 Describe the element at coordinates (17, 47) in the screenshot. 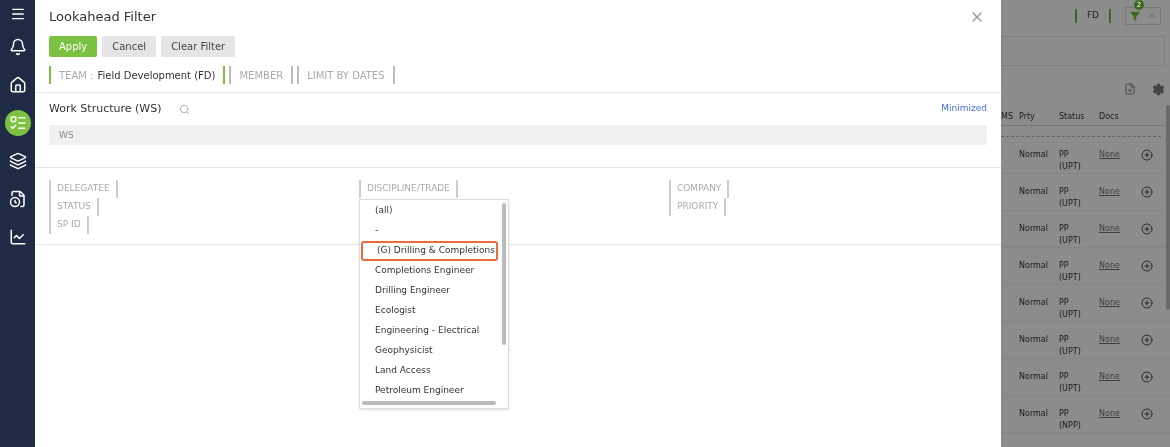

I see `bell-icon` at that location.